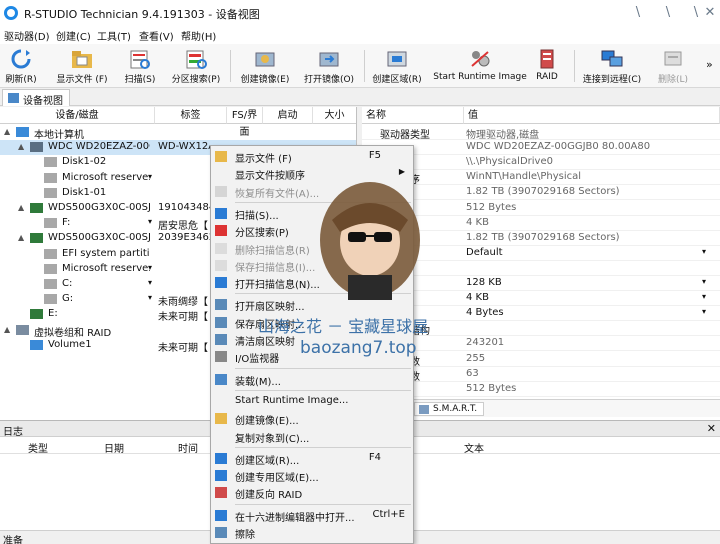 The width and height of the screenshot is (720, 544). Describe the element at coordinates (484, 252) in the screenshot. I see `property-value: Default` at that location.